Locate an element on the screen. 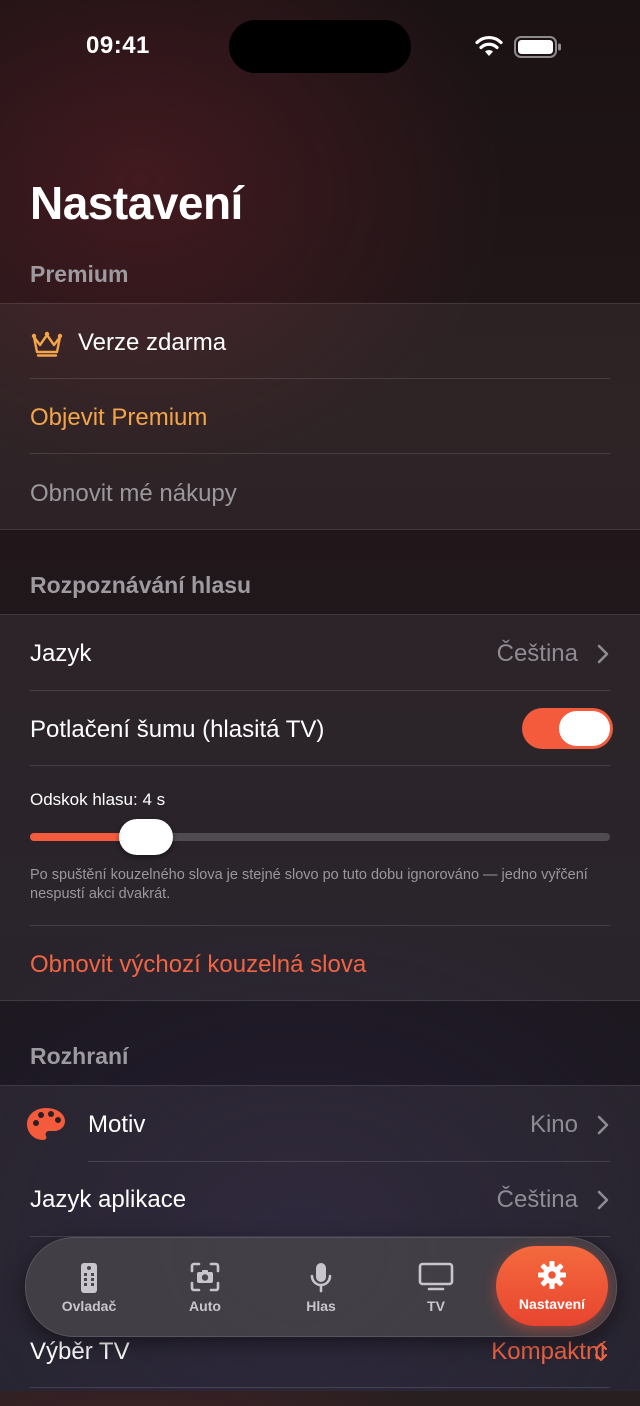  tab-label: Nastavení is located at coordinates (552, 1304).